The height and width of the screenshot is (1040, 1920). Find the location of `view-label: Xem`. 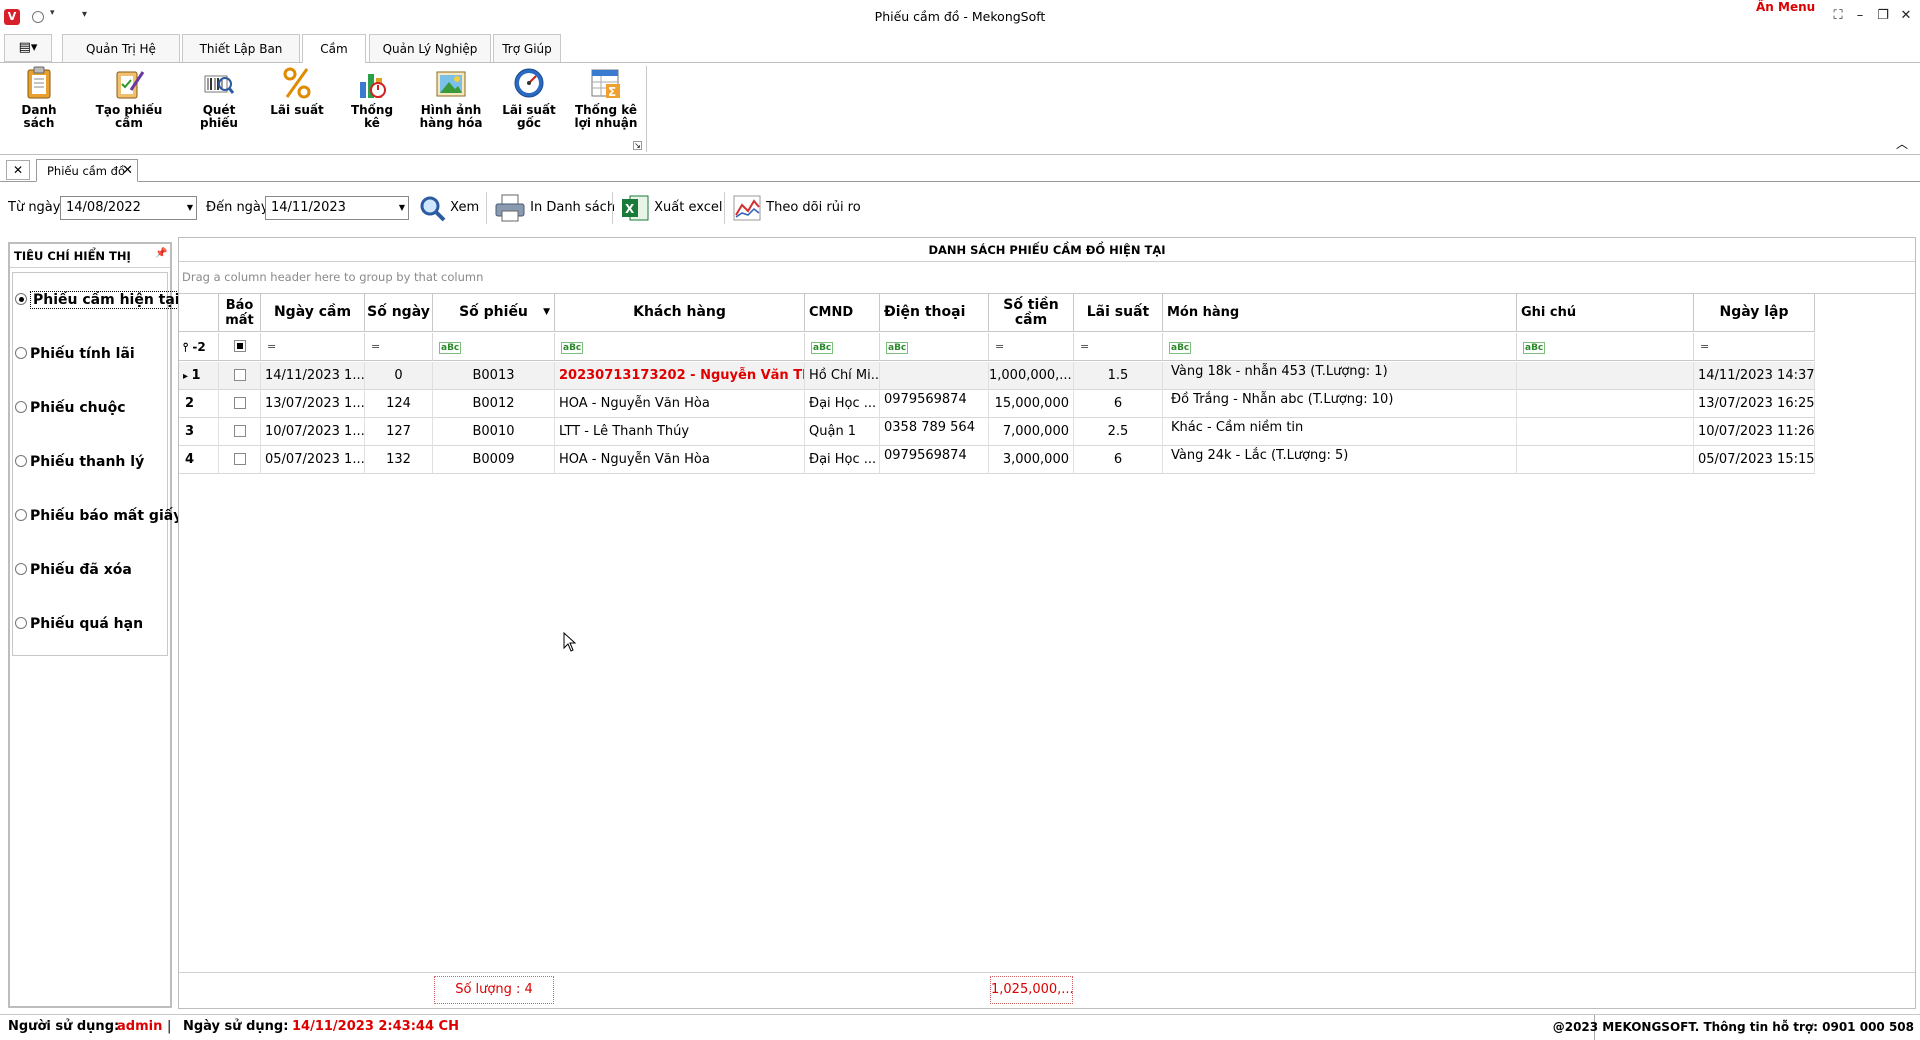

view-label: Xem is located at coordinates (465, 207).